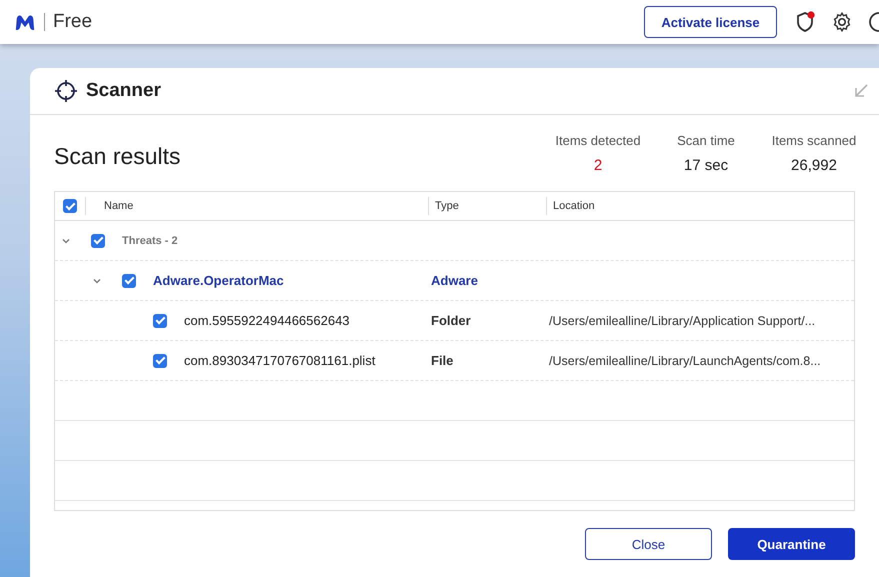  Describe the element at coordinates (454, 280) in the screenshot. I see `item-type: Adware` at that location.